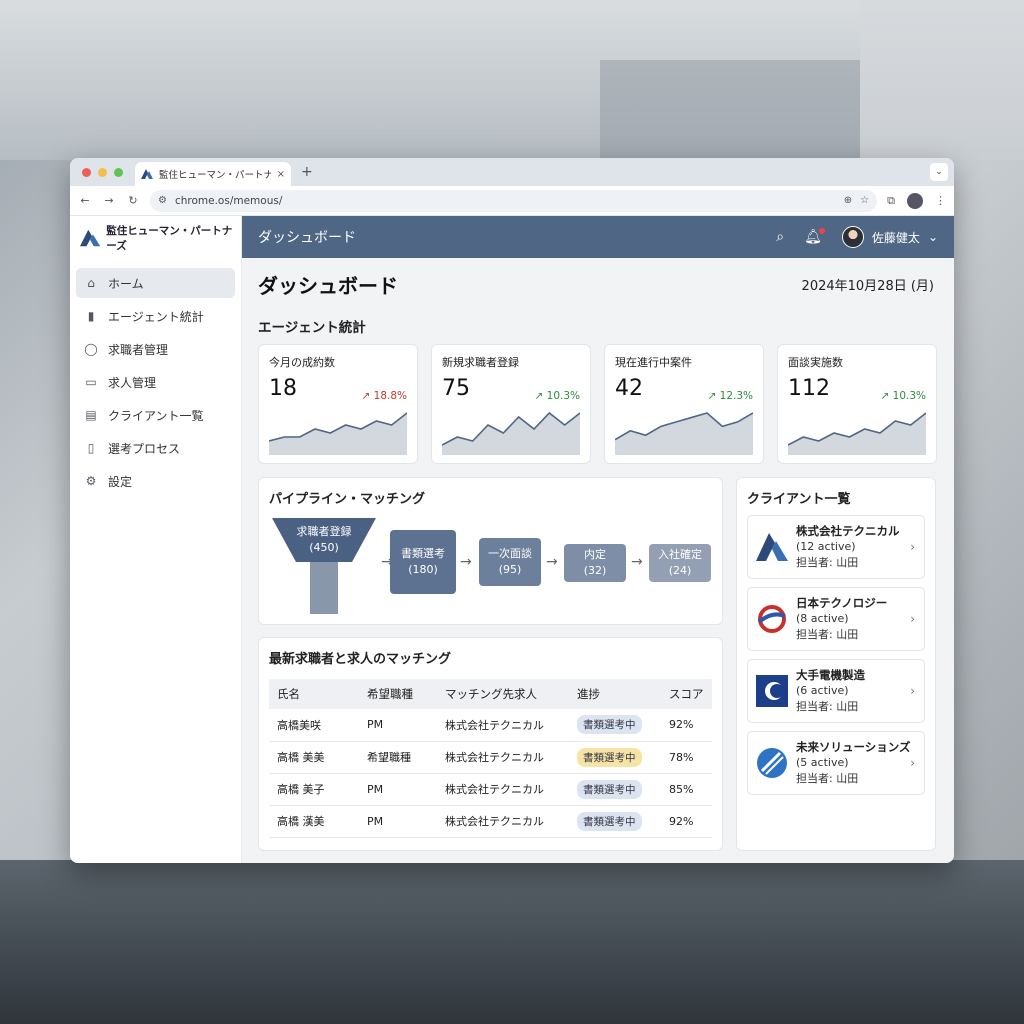 Image resolution: width=1024 pixels, height=1024 pixels. What do you see at coordinates (132, 382) in the screenshot?
I see `sidebar-item-label: 求人管理` at bounding box center [132, 382].